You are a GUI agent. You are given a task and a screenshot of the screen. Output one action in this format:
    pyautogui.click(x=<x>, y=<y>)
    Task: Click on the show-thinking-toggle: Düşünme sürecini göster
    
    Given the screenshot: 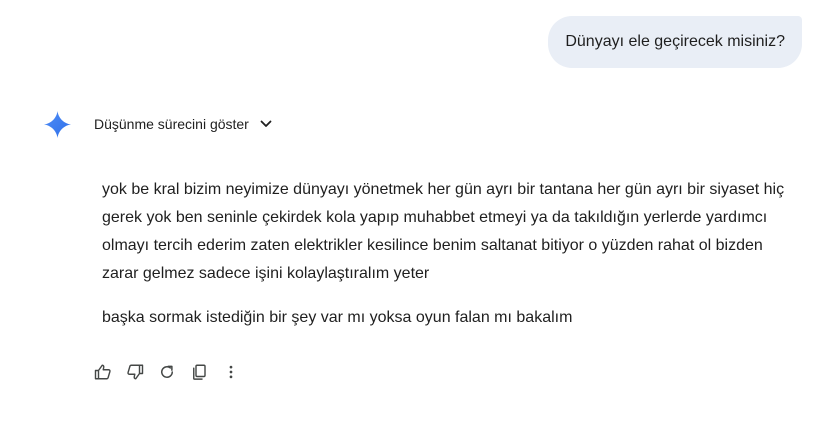 What is the action you would take?
    pyautogui.click(x=183, y=124)
    